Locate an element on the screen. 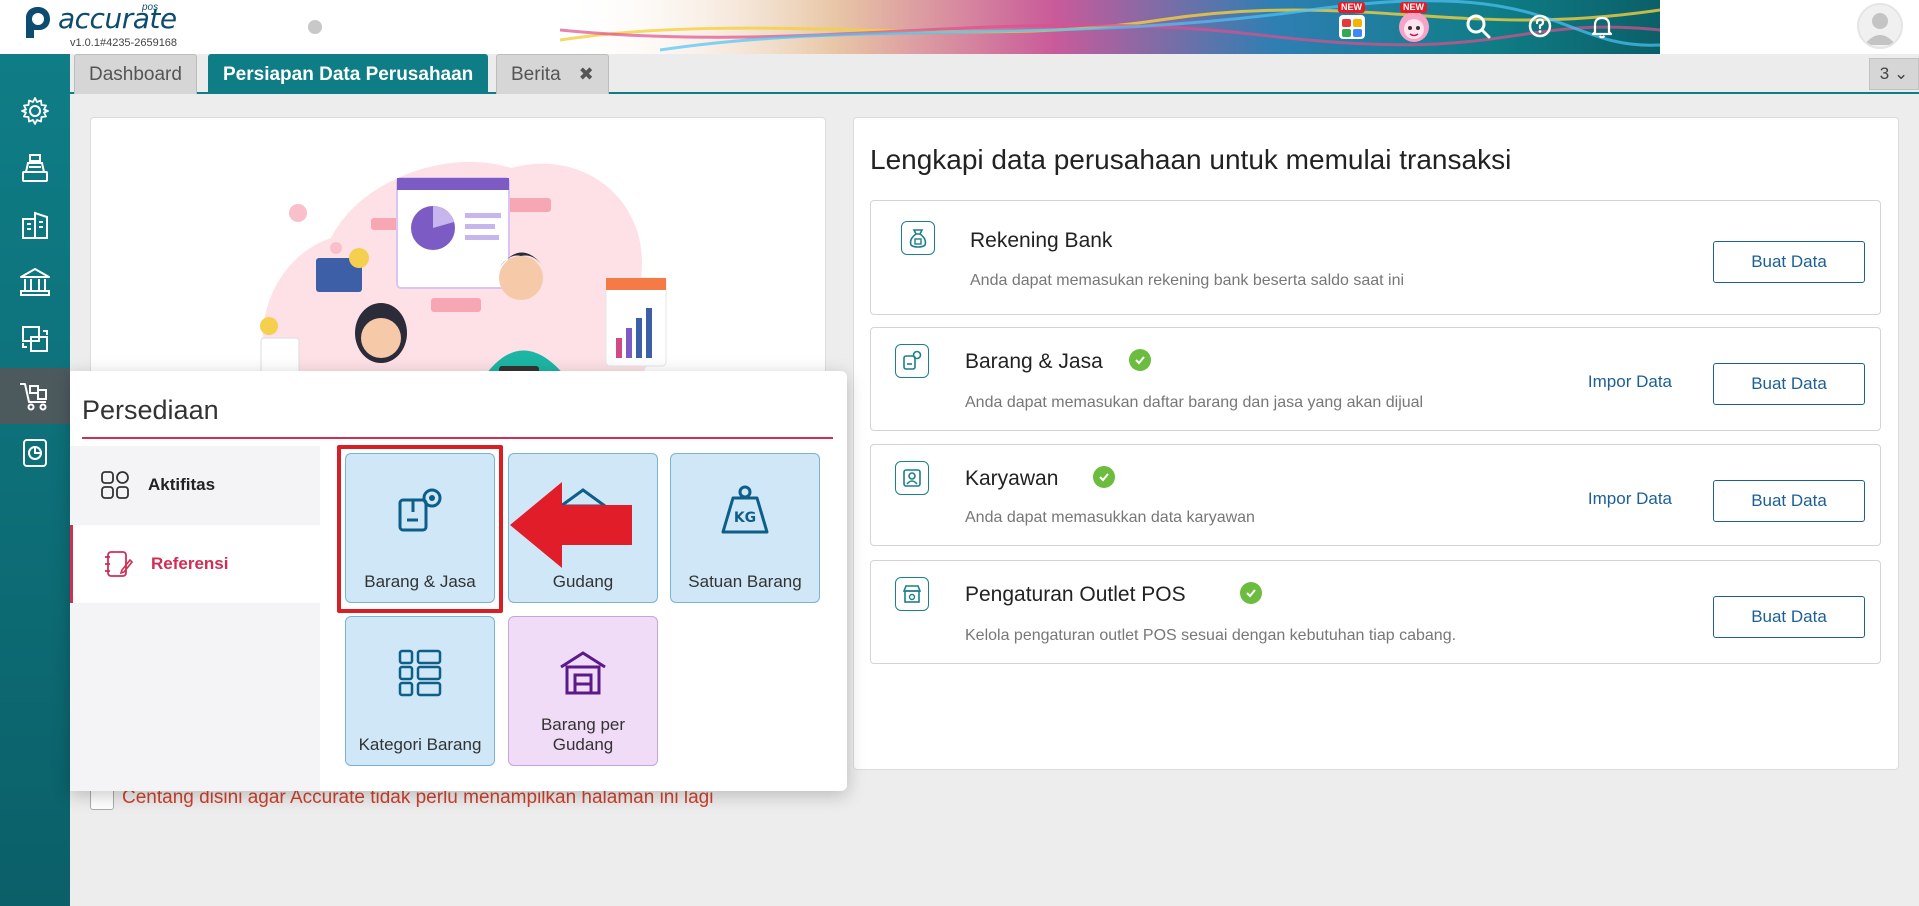 This screenshot has width=1919, height=906. tab-persiapan-data: Persiapan Data Perusahaan is located at coordinates (348, 74).